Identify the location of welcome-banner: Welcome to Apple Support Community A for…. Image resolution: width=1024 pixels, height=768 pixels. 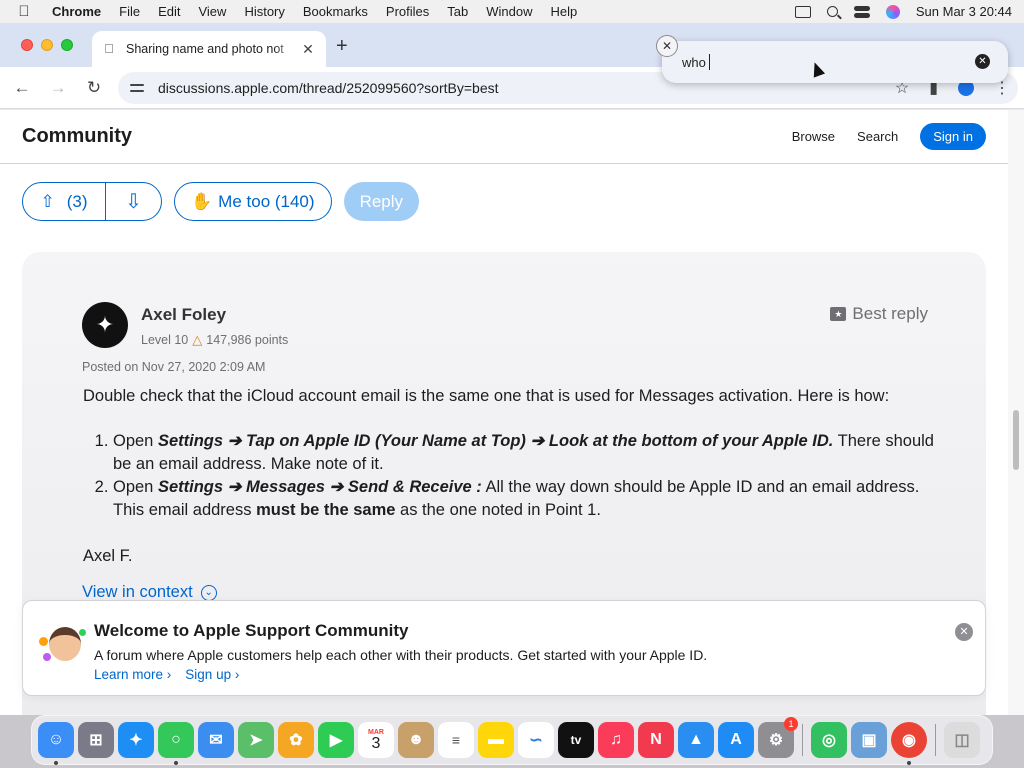
(504, 648).